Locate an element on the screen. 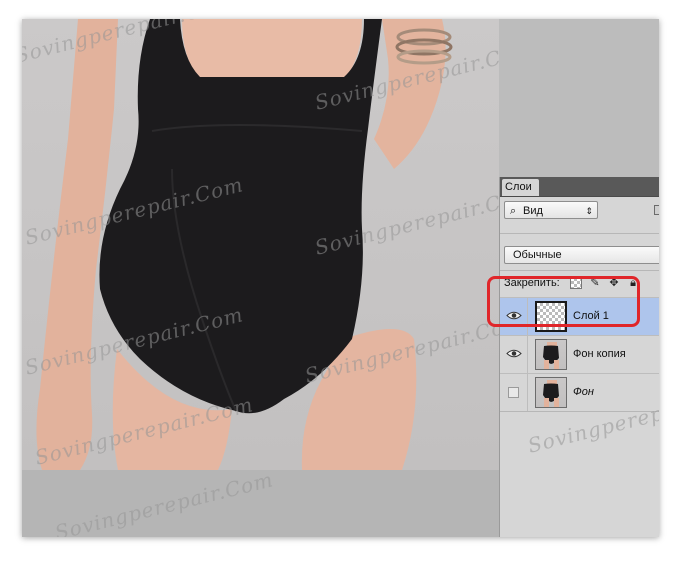 The width and height of the screenshot is (681, 561). layer-row: Фон is located at coordinates (579, 392).